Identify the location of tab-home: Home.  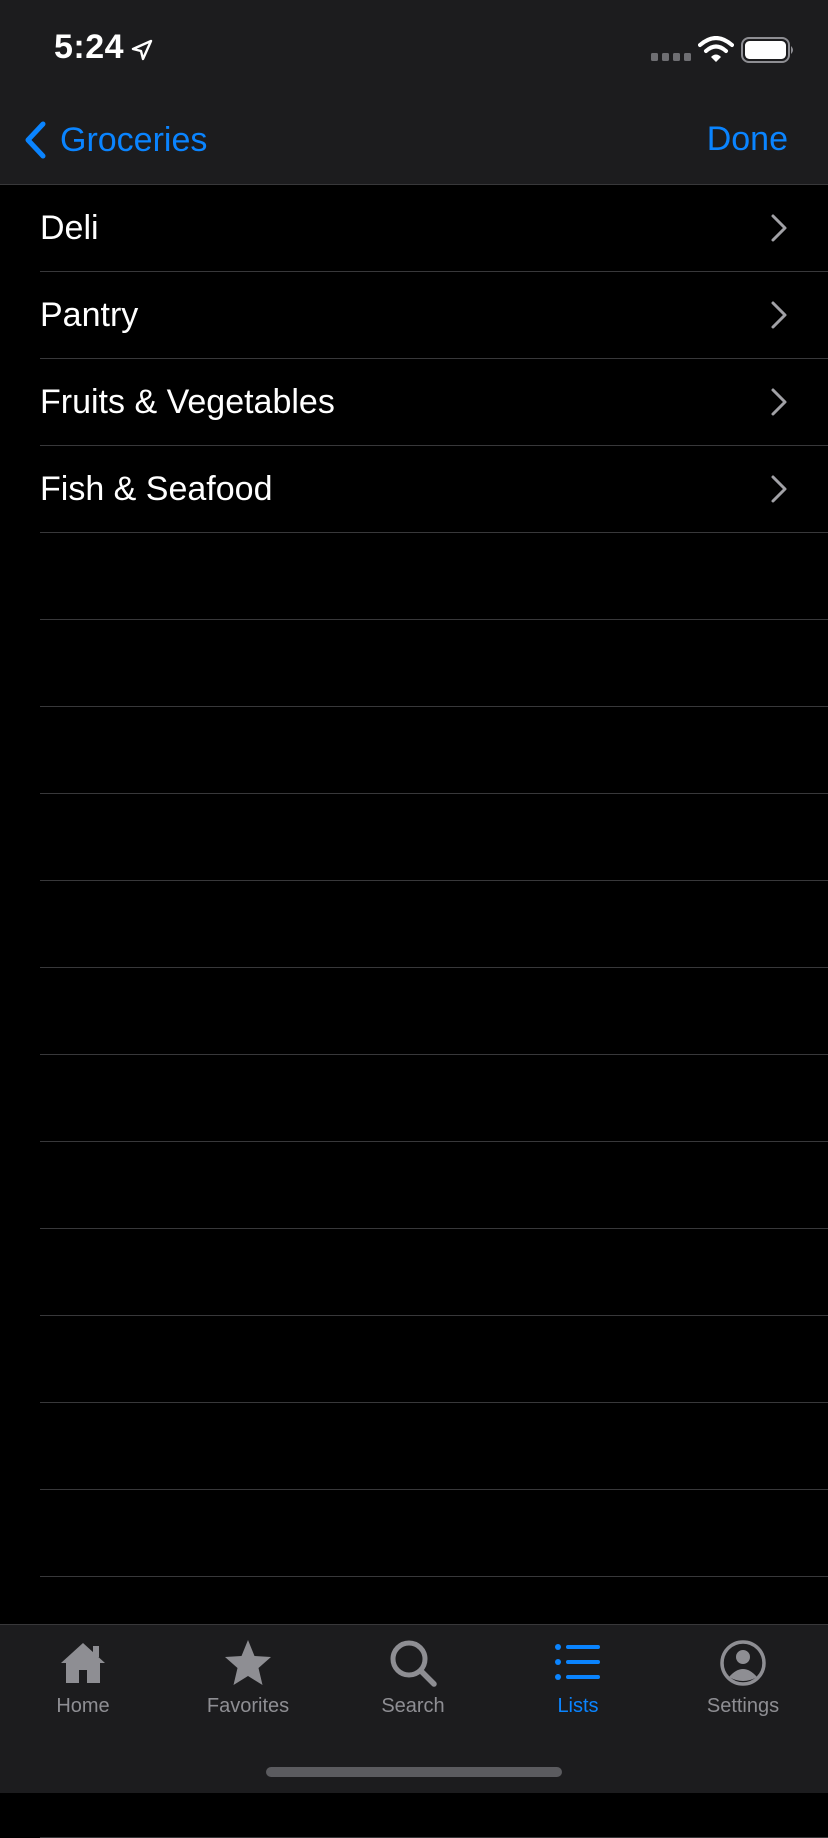
(83, 1687).